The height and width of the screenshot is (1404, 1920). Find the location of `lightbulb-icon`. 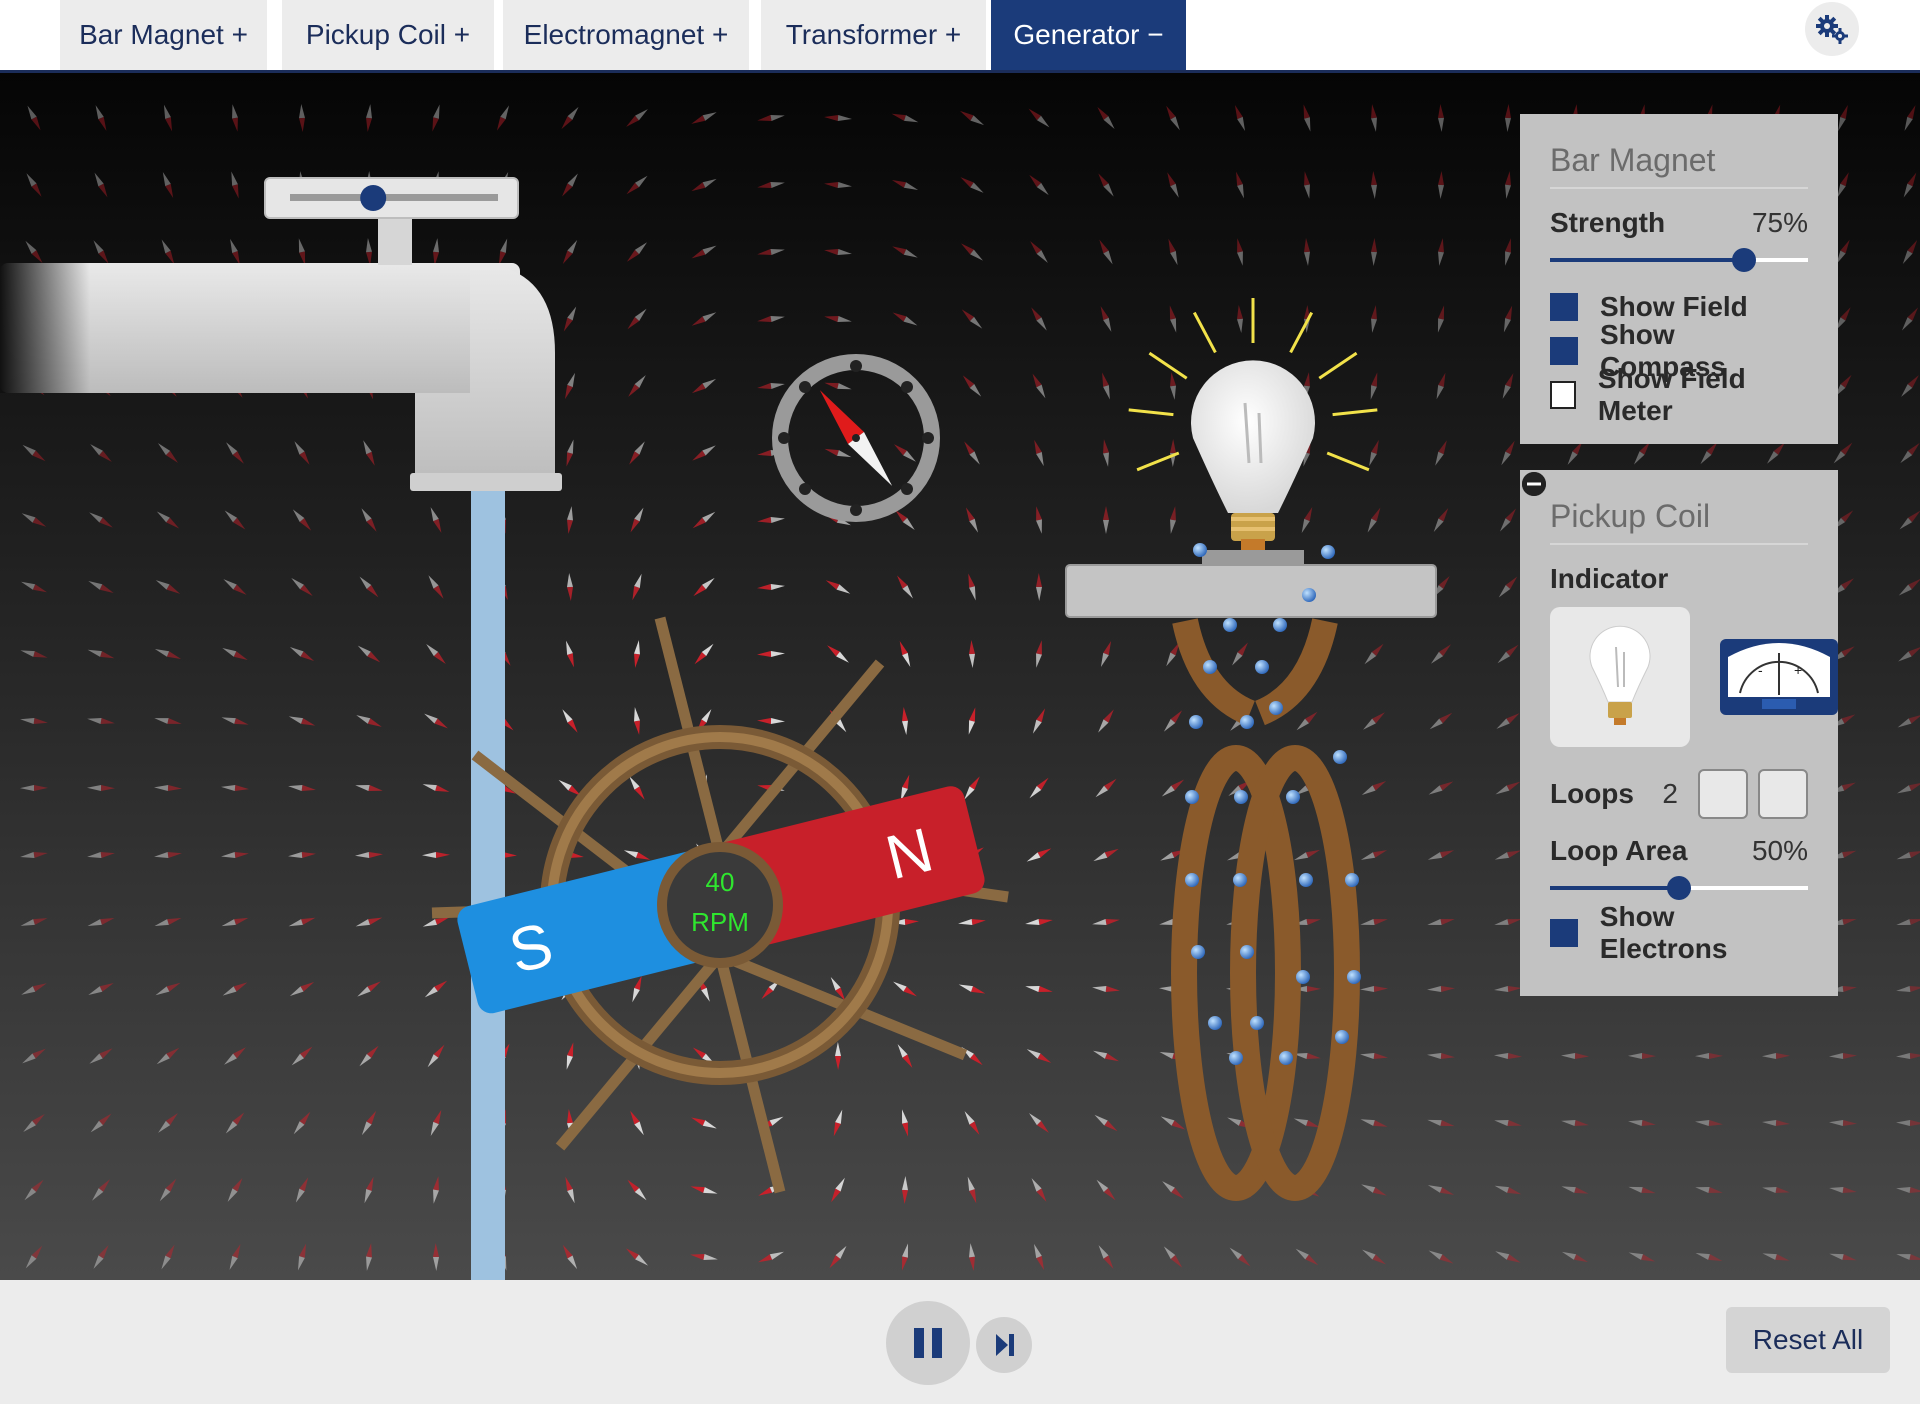

lightbulb-icon is located at coordinates (1620, 675).